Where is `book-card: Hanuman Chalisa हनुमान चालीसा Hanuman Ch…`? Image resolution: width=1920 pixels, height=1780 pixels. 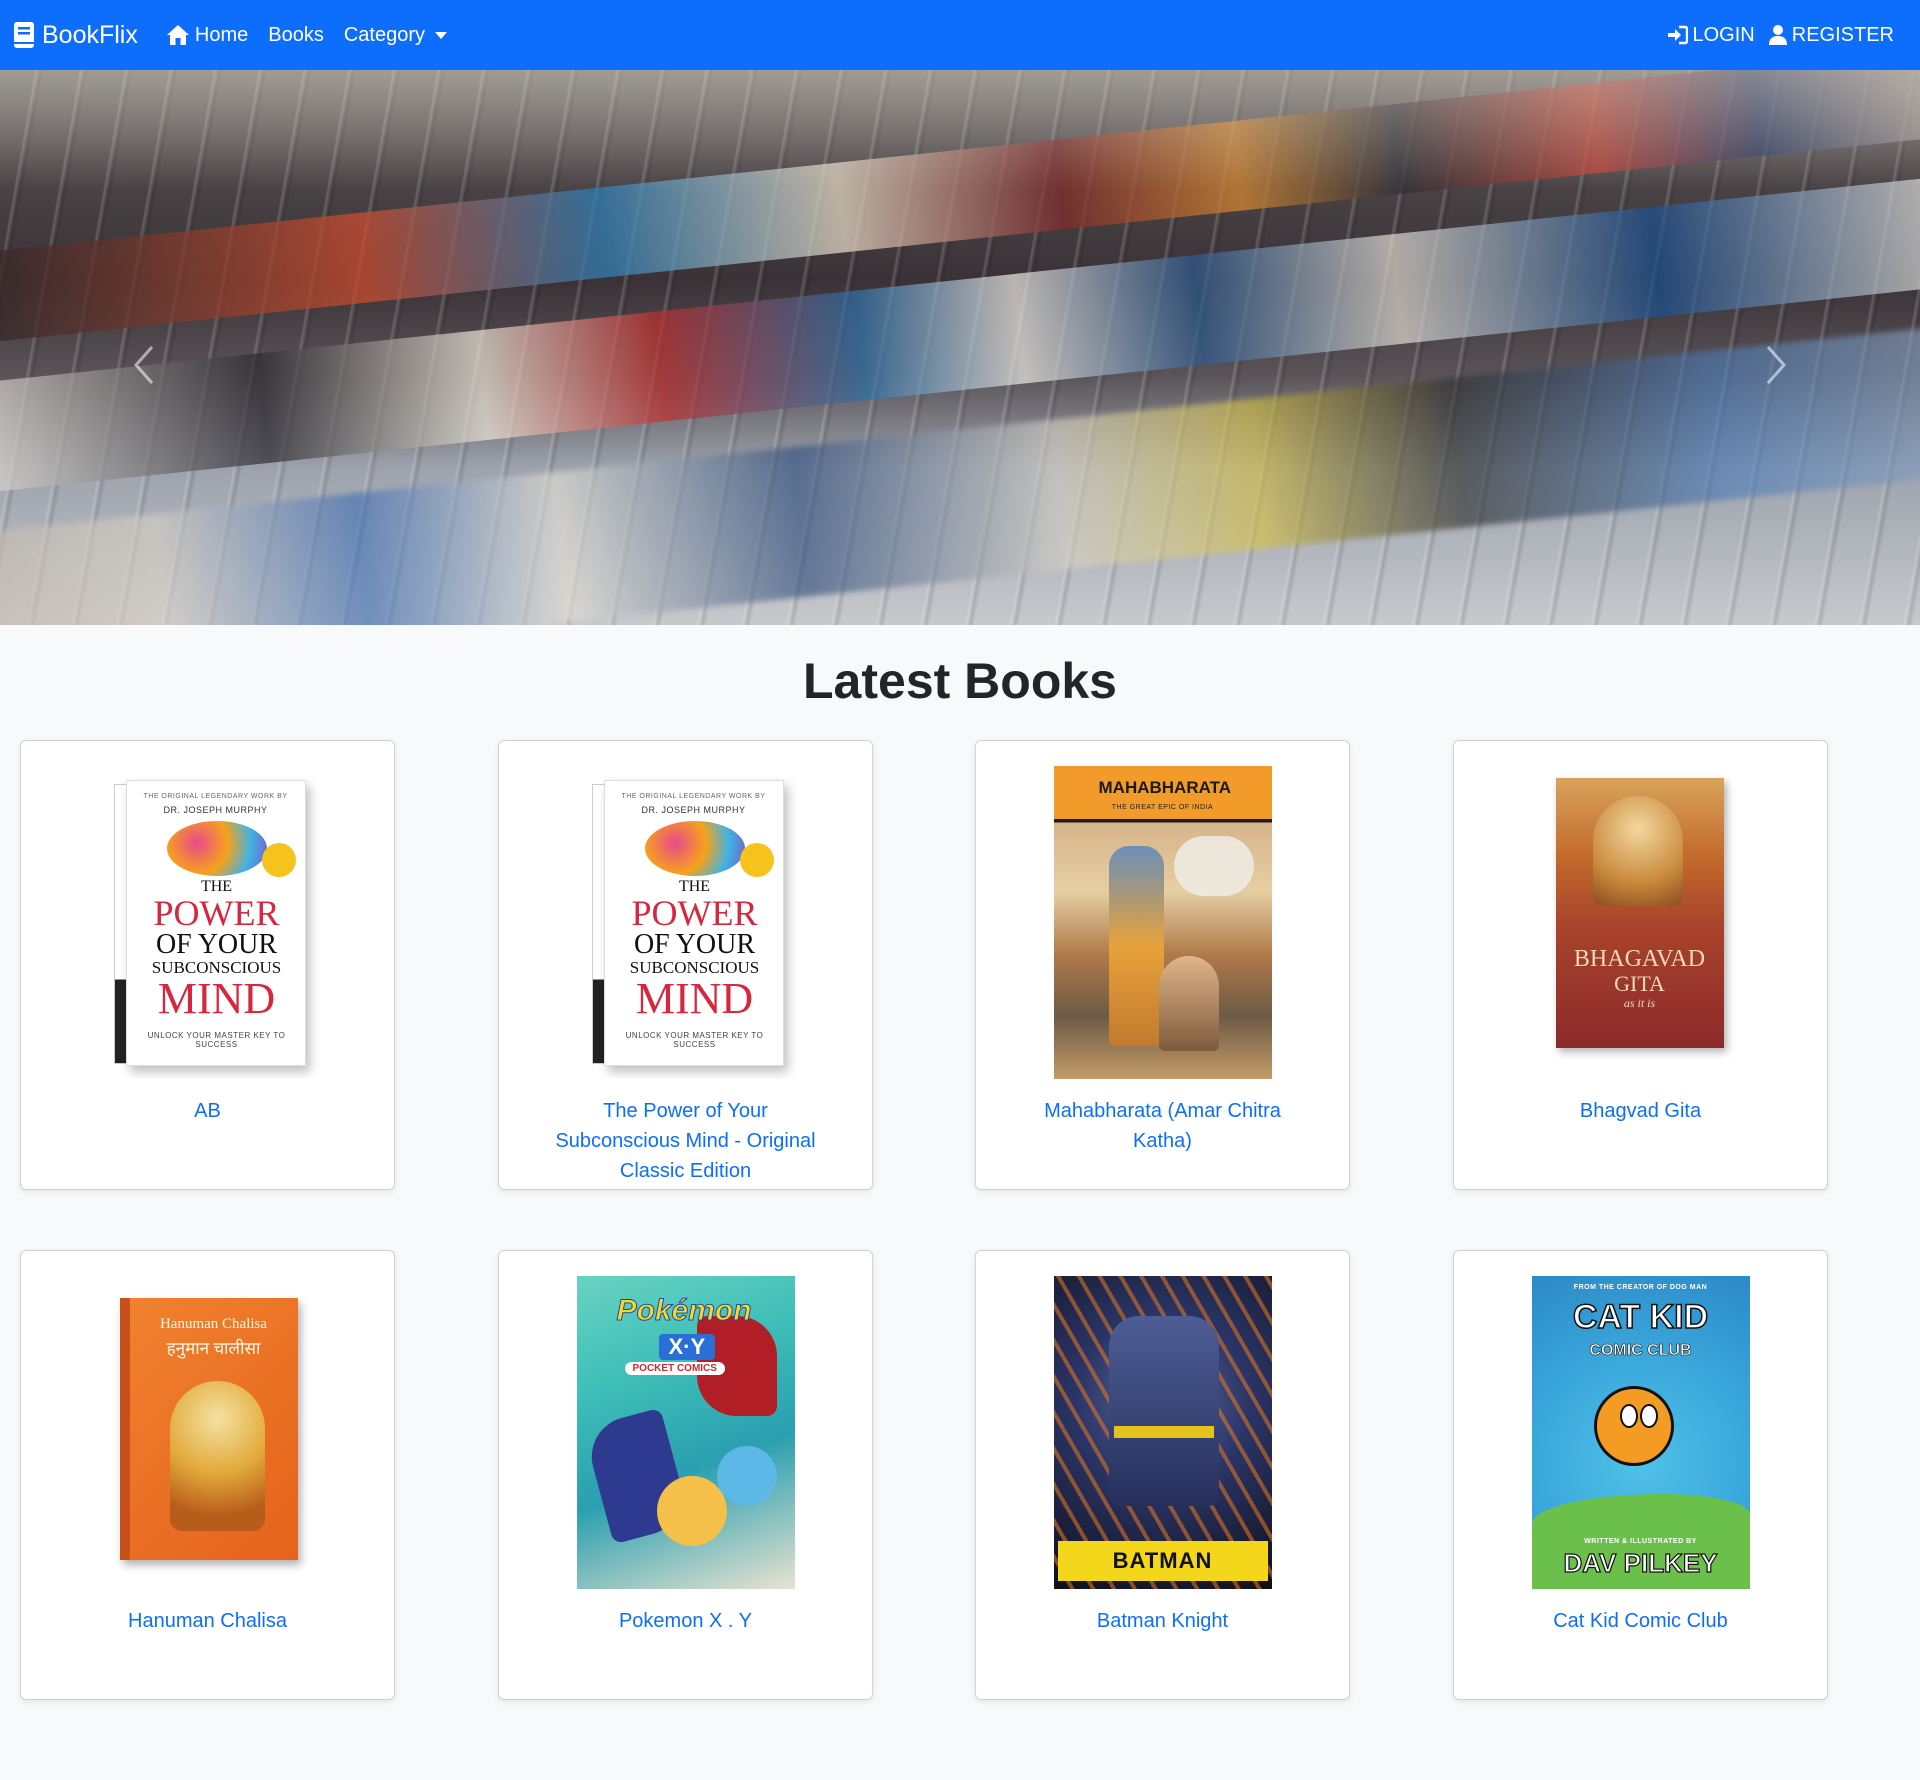 book-card: Hanuman Chalisa हनुमान चालीसा Hanuman Ch… is located at coordinates (207, 1475).